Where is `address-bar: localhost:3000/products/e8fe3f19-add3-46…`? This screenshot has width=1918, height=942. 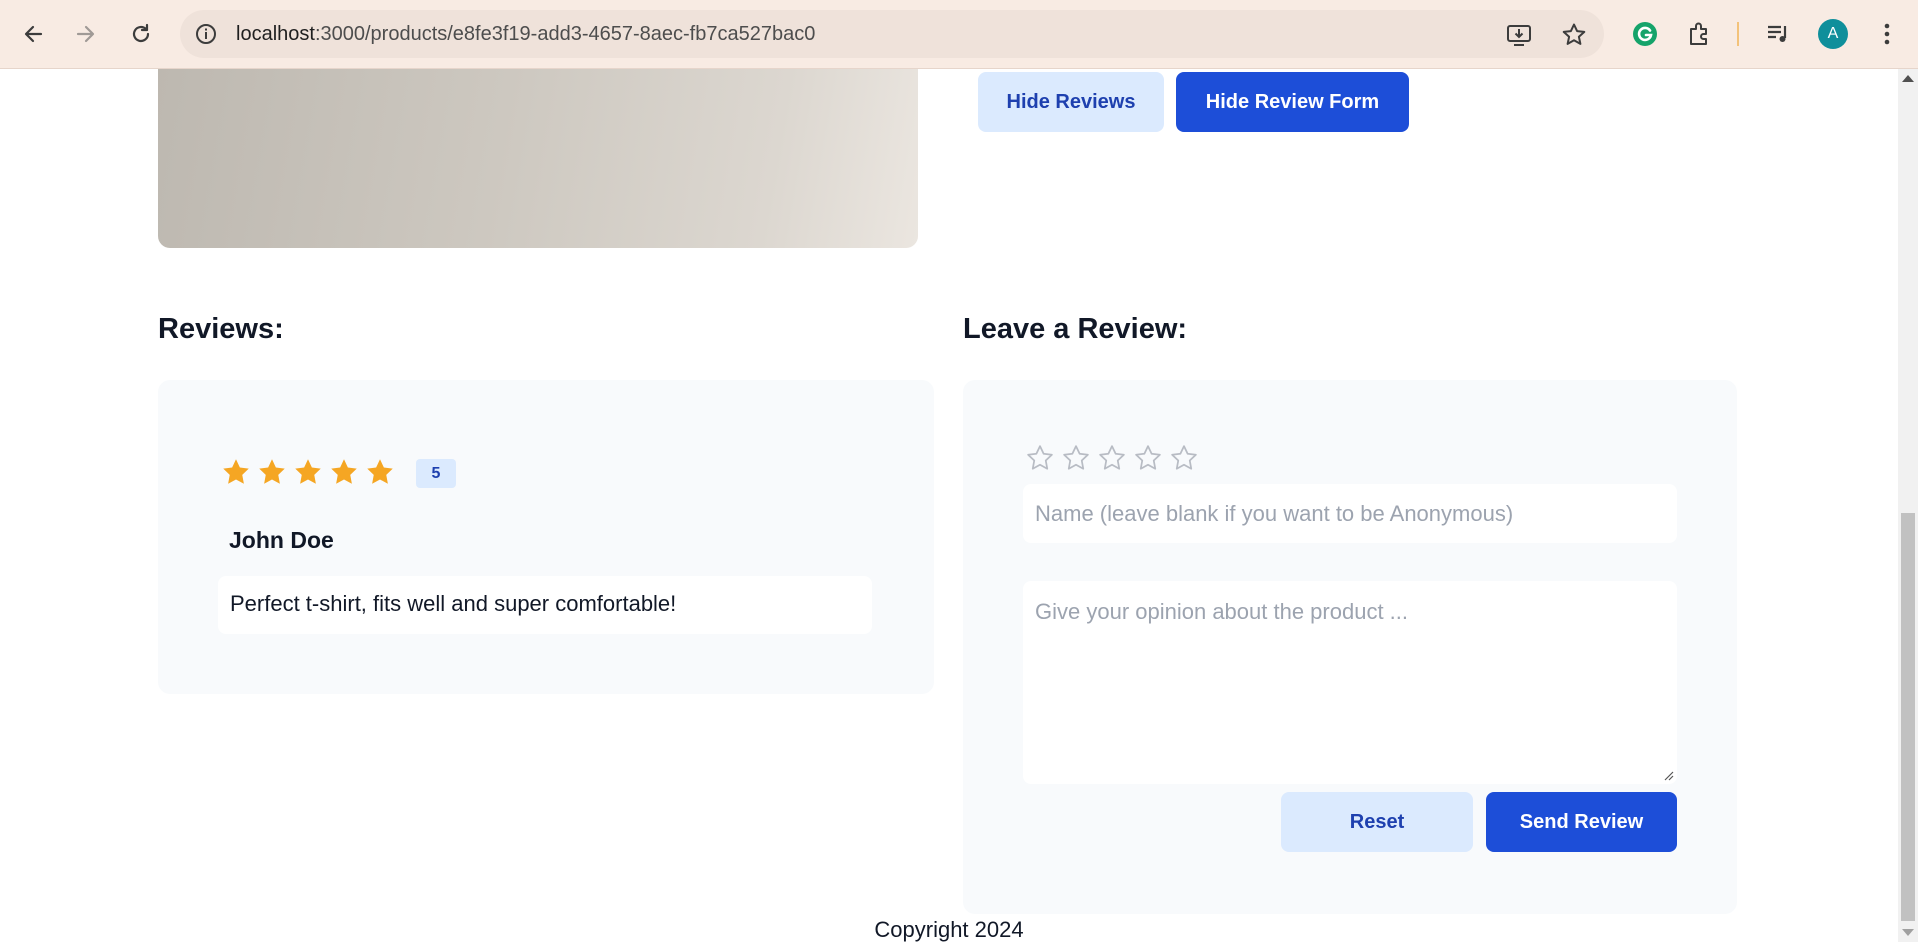
address-bar: localhost:3000/products/e8fe3f19-add3-46… is located at coordinates (892, 34).